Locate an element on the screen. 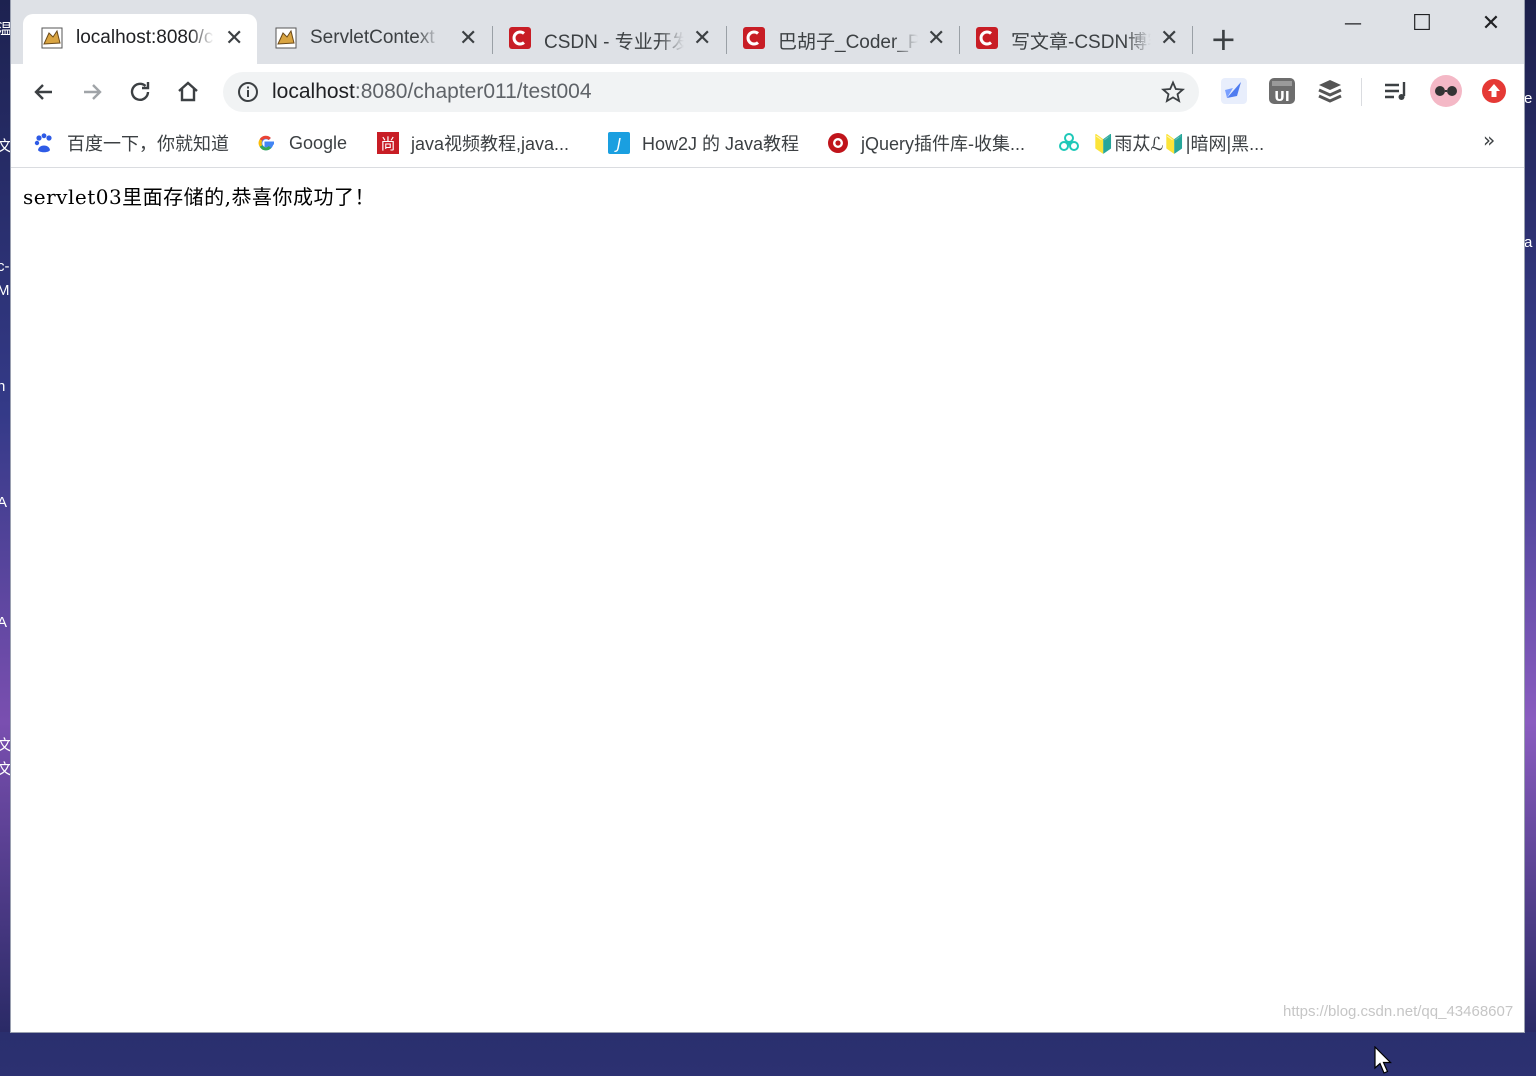 This screenshot has width=1536, height=1076. maximize-button: ☐ is located at coordinates (1422, 24).